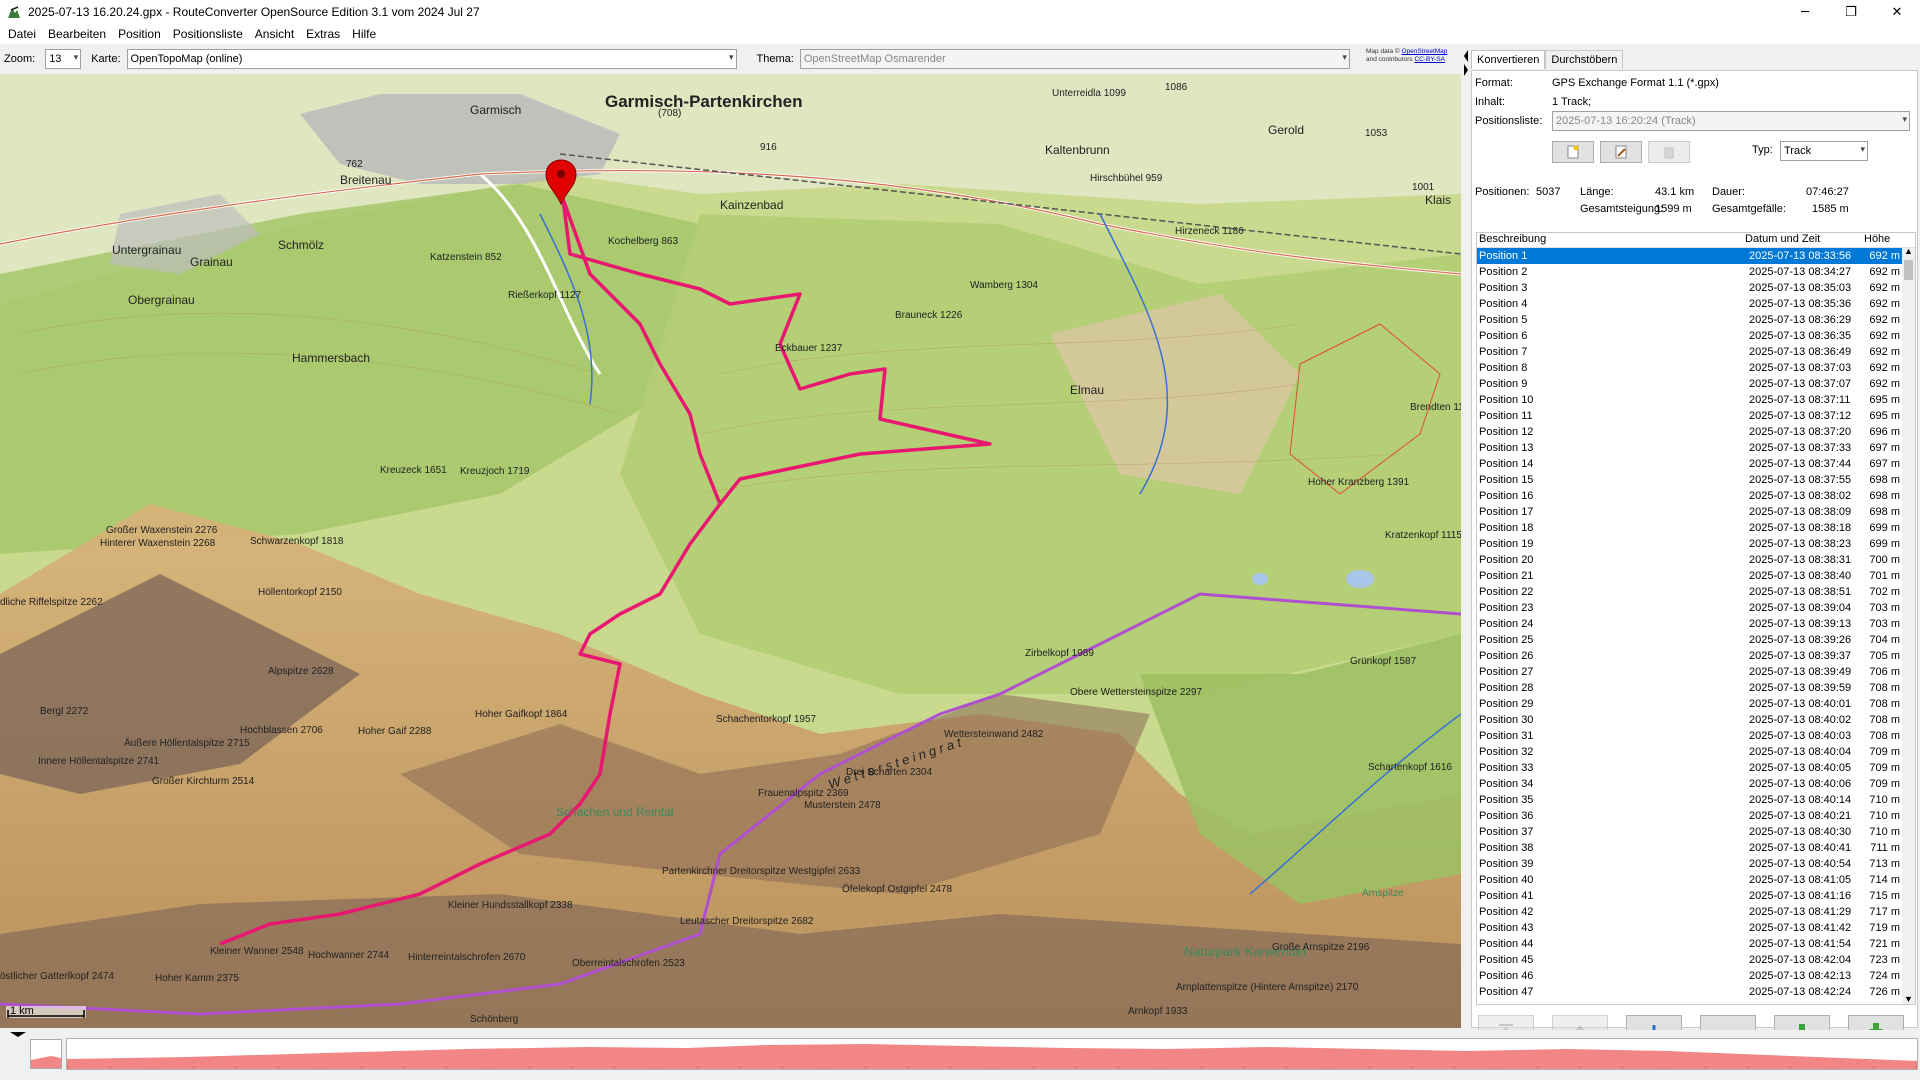 Image resolution: width=1920 pixels, height=1080 pixels. I want to click on label-schachentorkopf: Schachentorkopf 1957, so click(766, 719).